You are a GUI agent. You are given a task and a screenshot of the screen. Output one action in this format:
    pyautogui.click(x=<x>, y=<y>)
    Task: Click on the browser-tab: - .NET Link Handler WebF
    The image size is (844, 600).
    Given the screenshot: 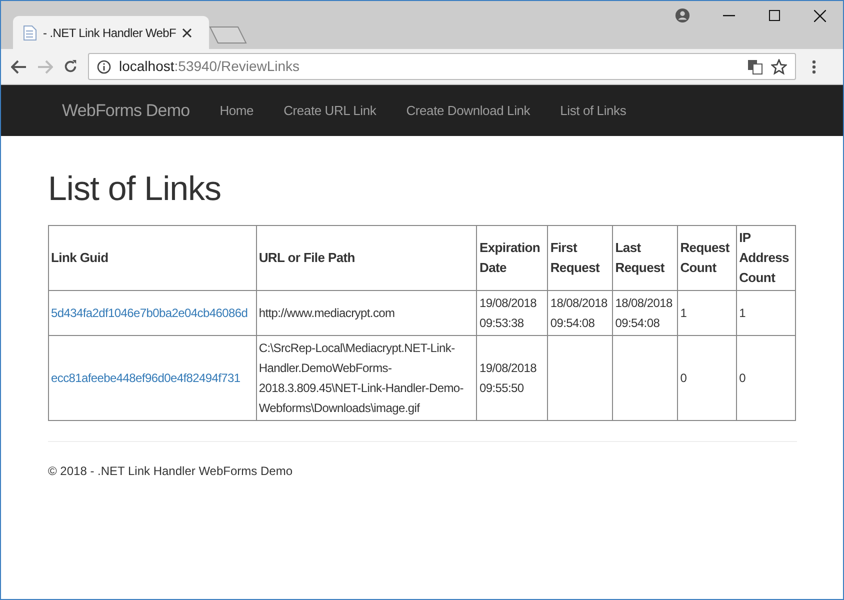 What is the action you would take?
    pyautogui.click(x=111, y=32)
    